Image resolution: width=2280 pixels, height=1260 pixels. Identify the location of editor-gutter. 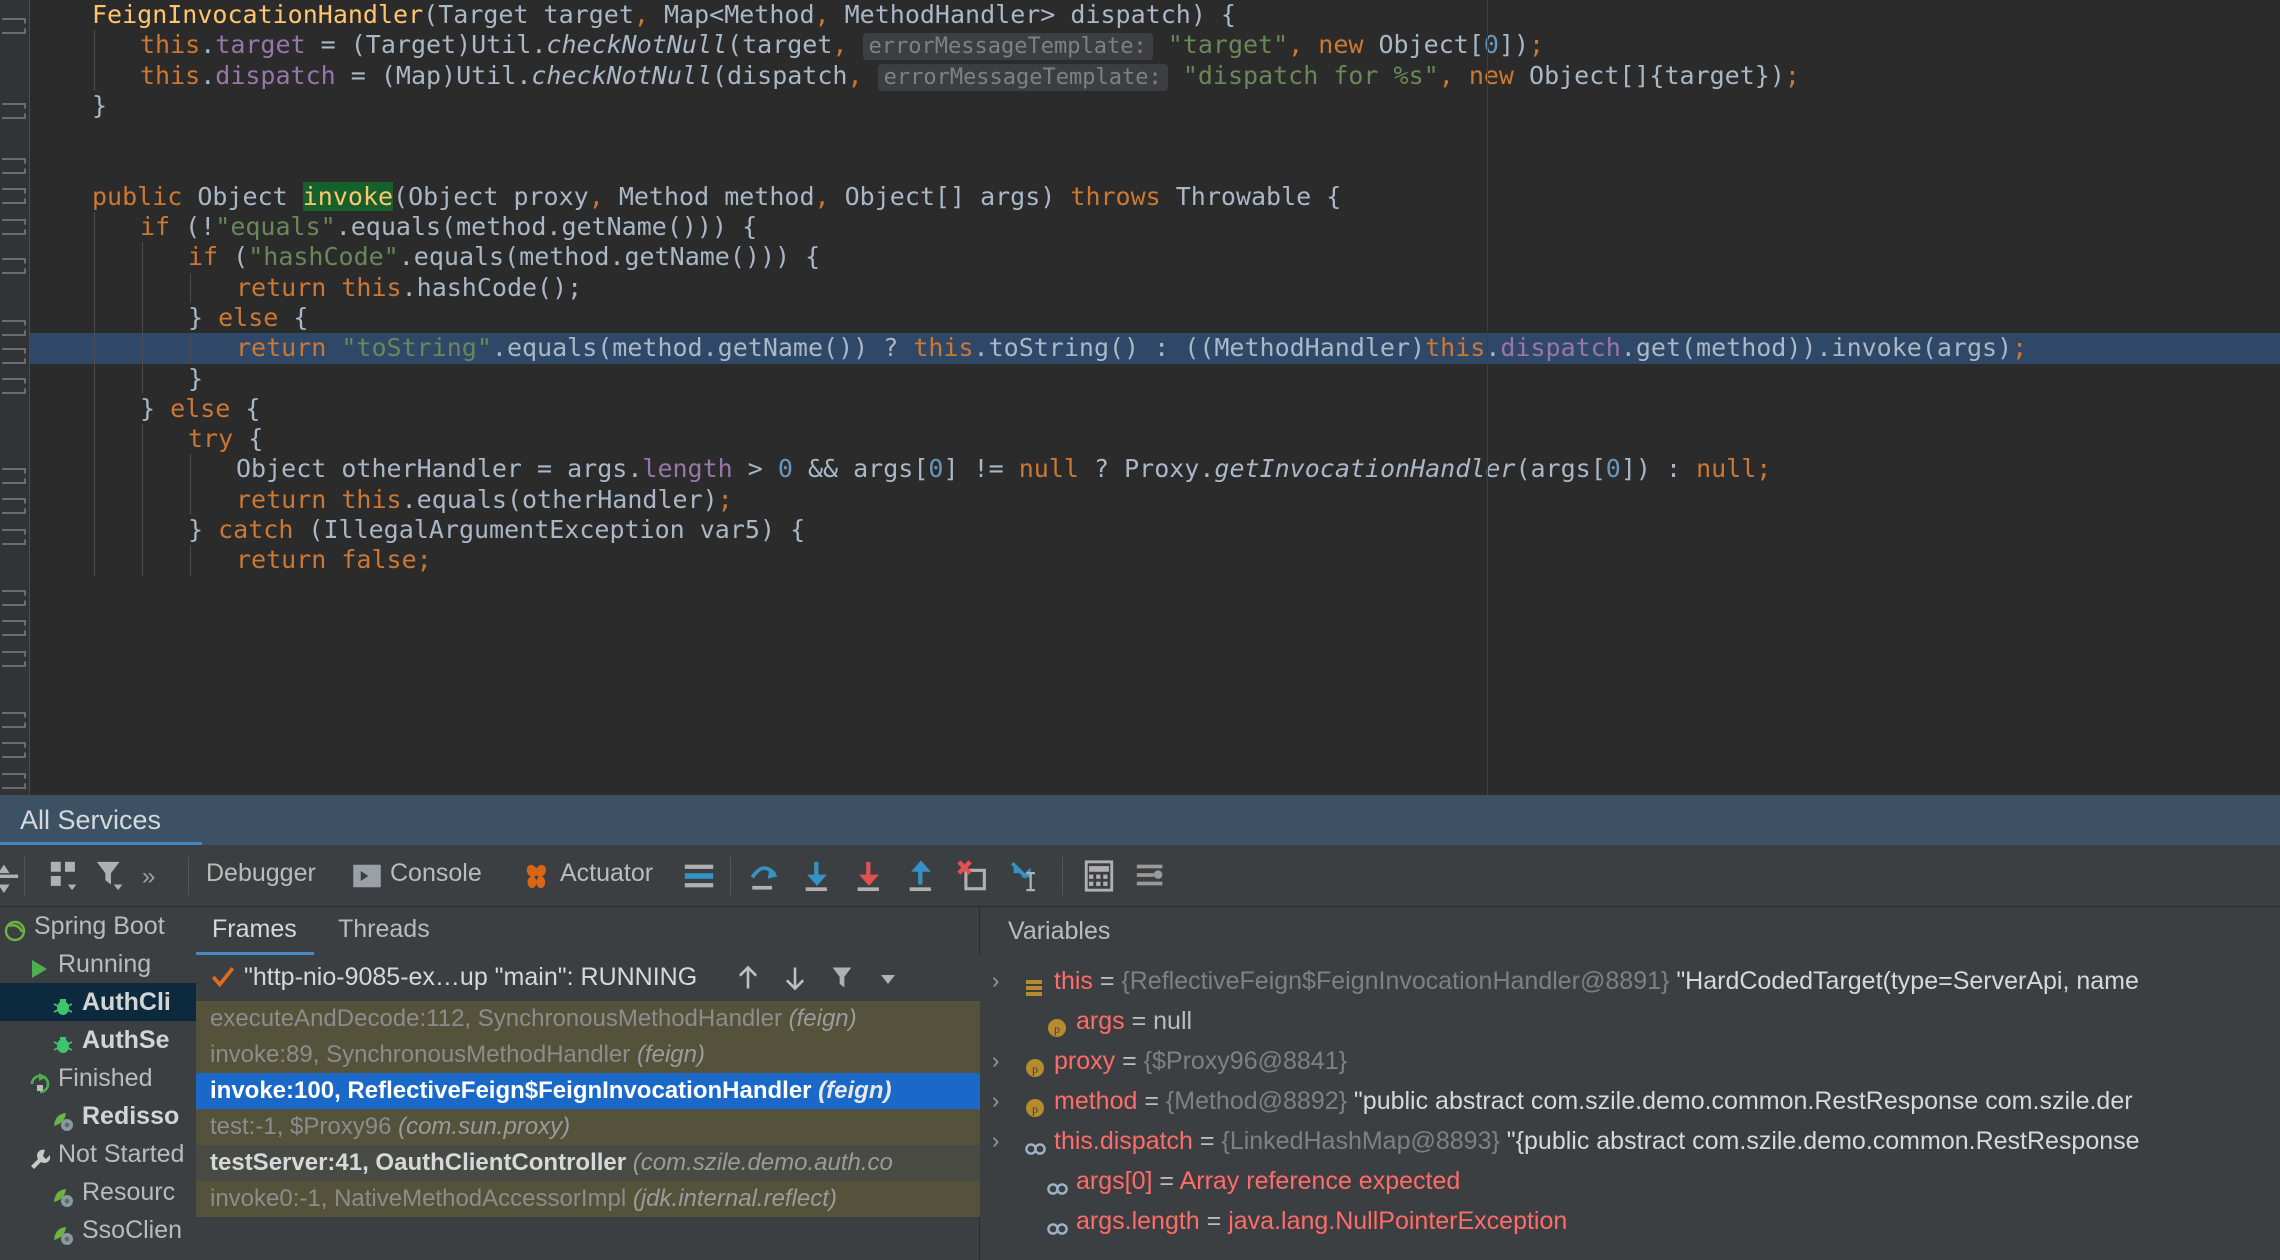
(15, 397).